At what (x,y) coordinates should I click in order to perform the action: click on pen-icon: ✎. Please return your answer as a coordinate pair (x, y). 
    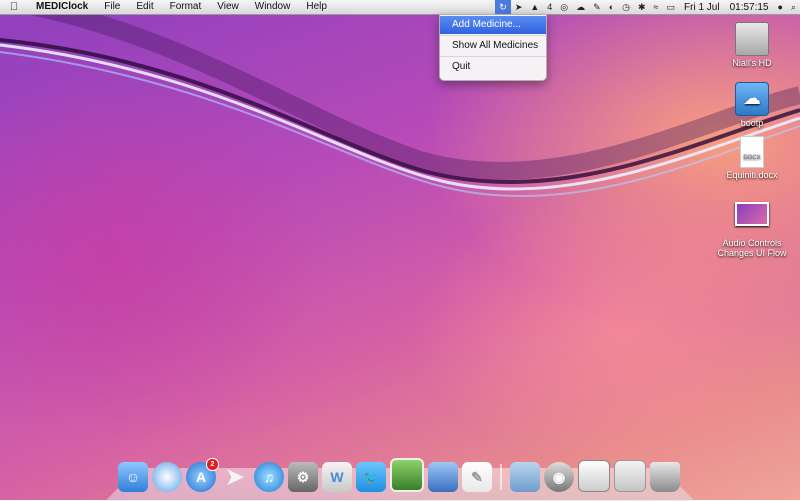
    Looking at the image, I should click on (597, 7).